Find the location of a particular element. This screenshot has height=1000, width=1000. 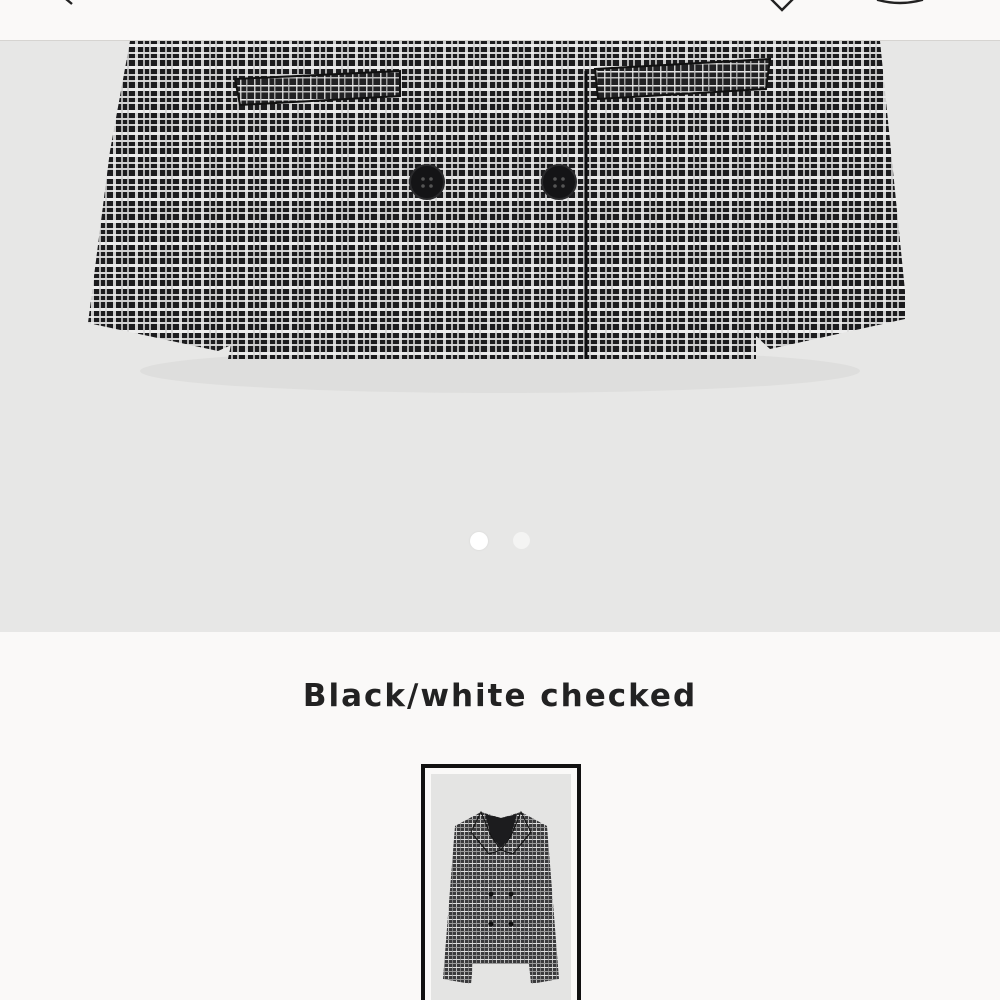

selected-color-name: Black/white checked is located at coordinates (500, 696).